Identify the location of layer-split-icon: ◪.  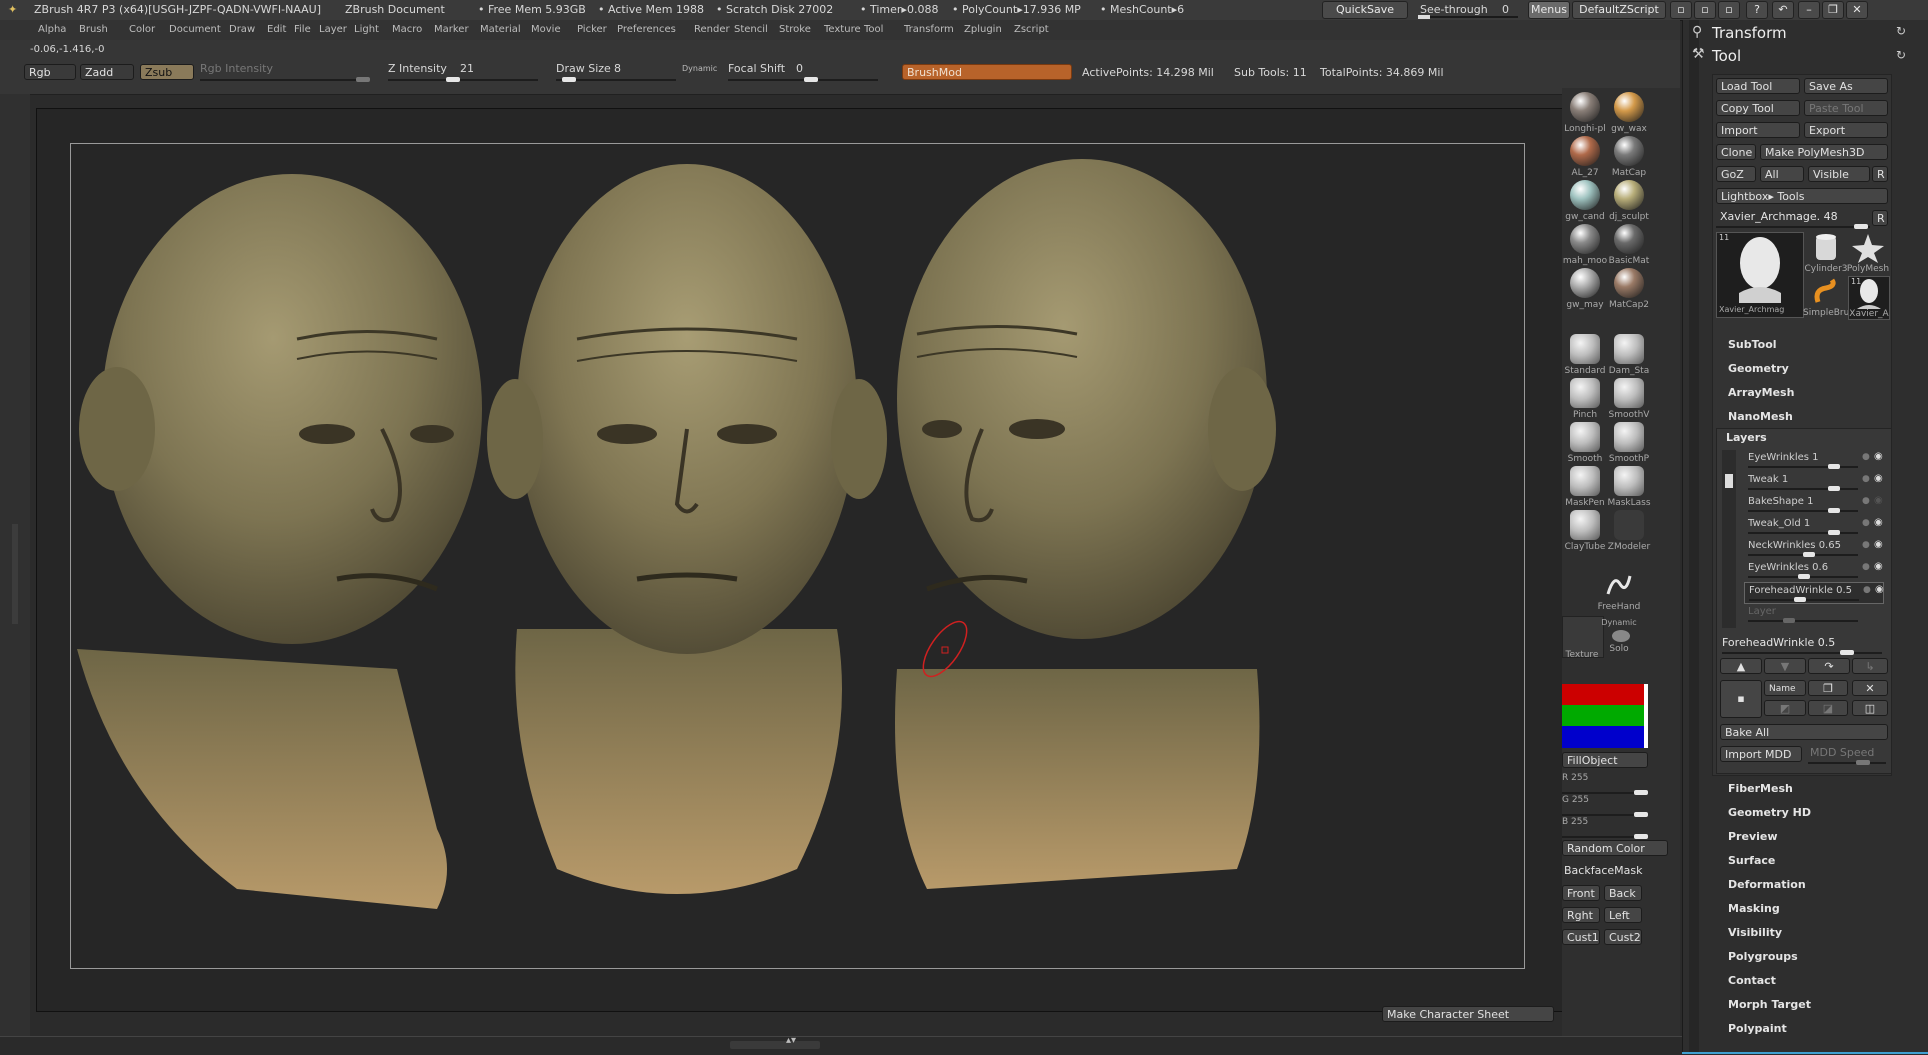
(1828, 708).